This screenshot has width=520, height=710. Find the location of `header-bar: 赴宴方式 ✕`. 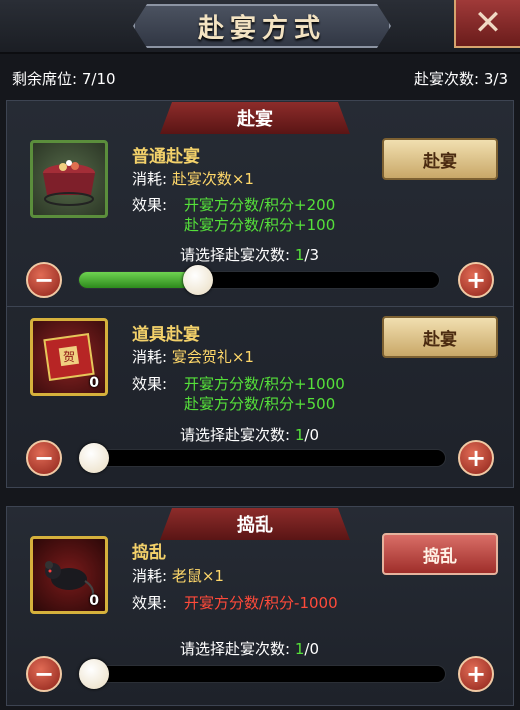

header-bar: 赴宴方式 ✕ is located at coordinates (260, 27).